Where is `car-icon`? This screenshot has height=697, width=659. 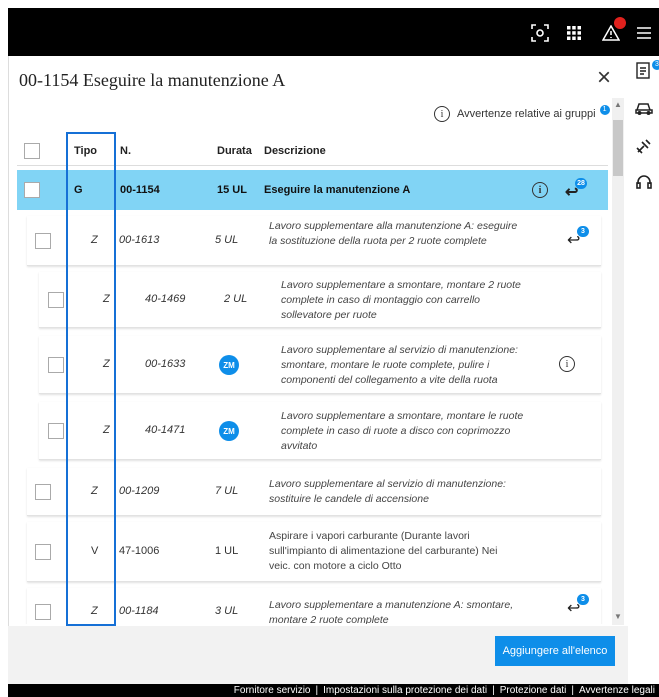 car-icon is located at coordinates (644, 108).